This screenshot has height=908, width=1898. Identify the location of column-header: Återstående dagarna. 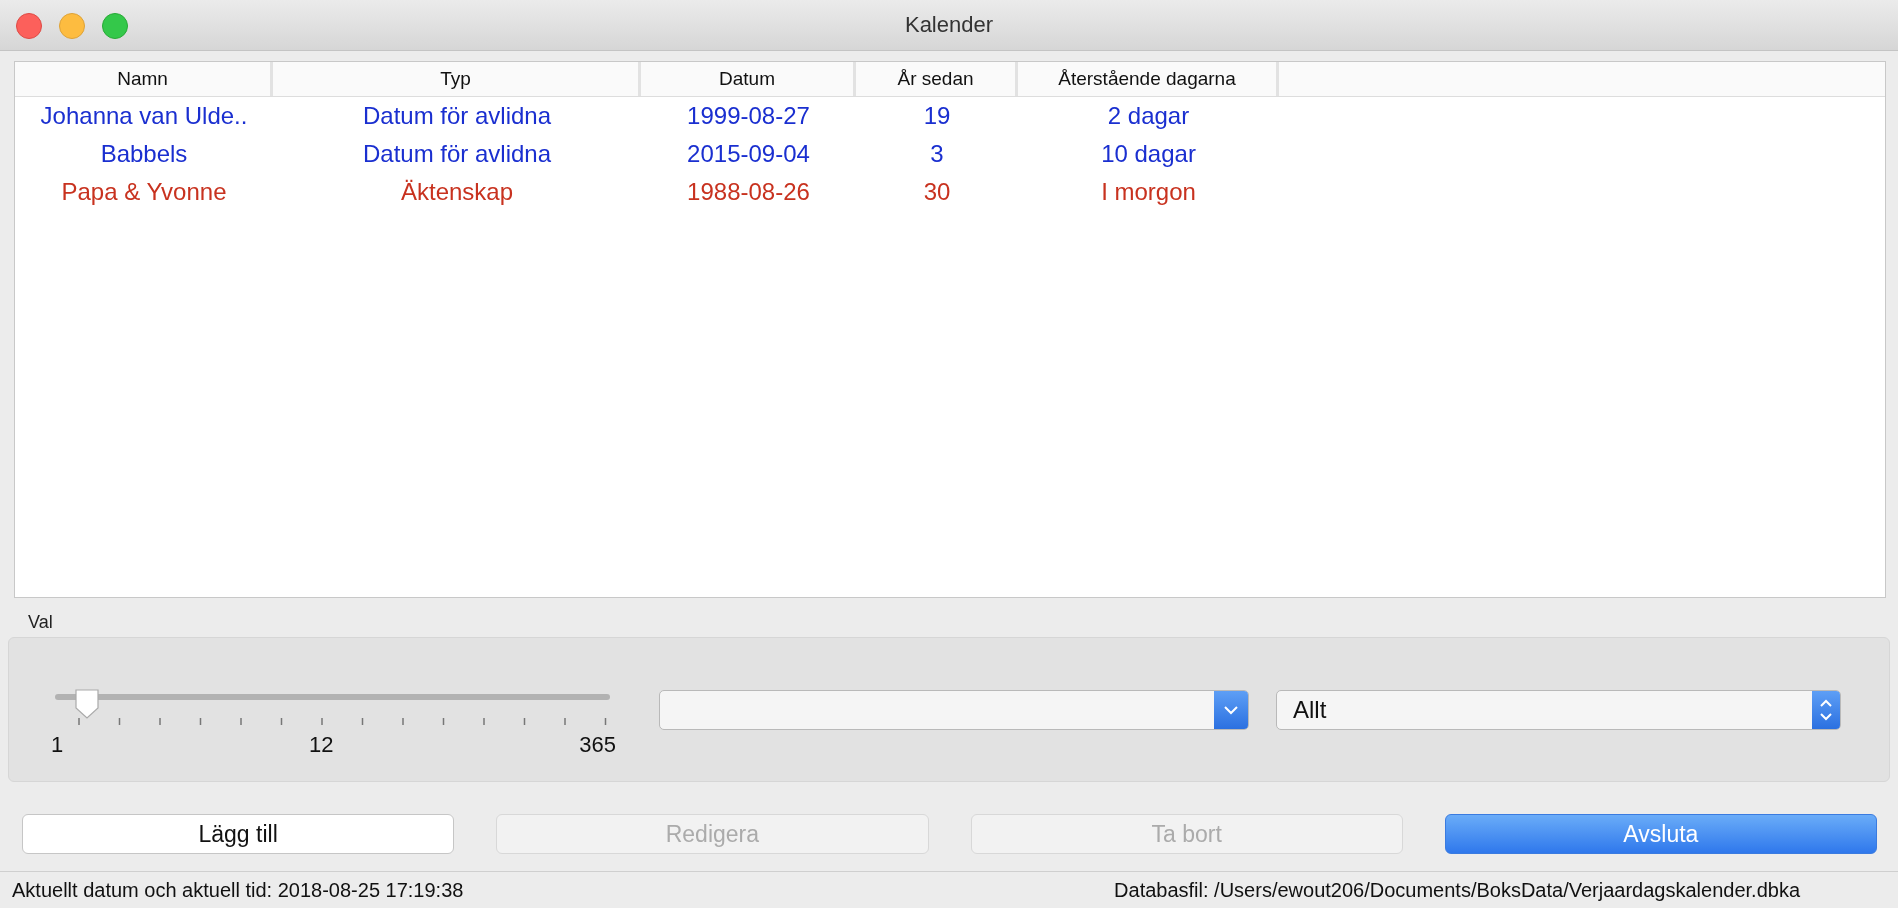
(1148, 79).